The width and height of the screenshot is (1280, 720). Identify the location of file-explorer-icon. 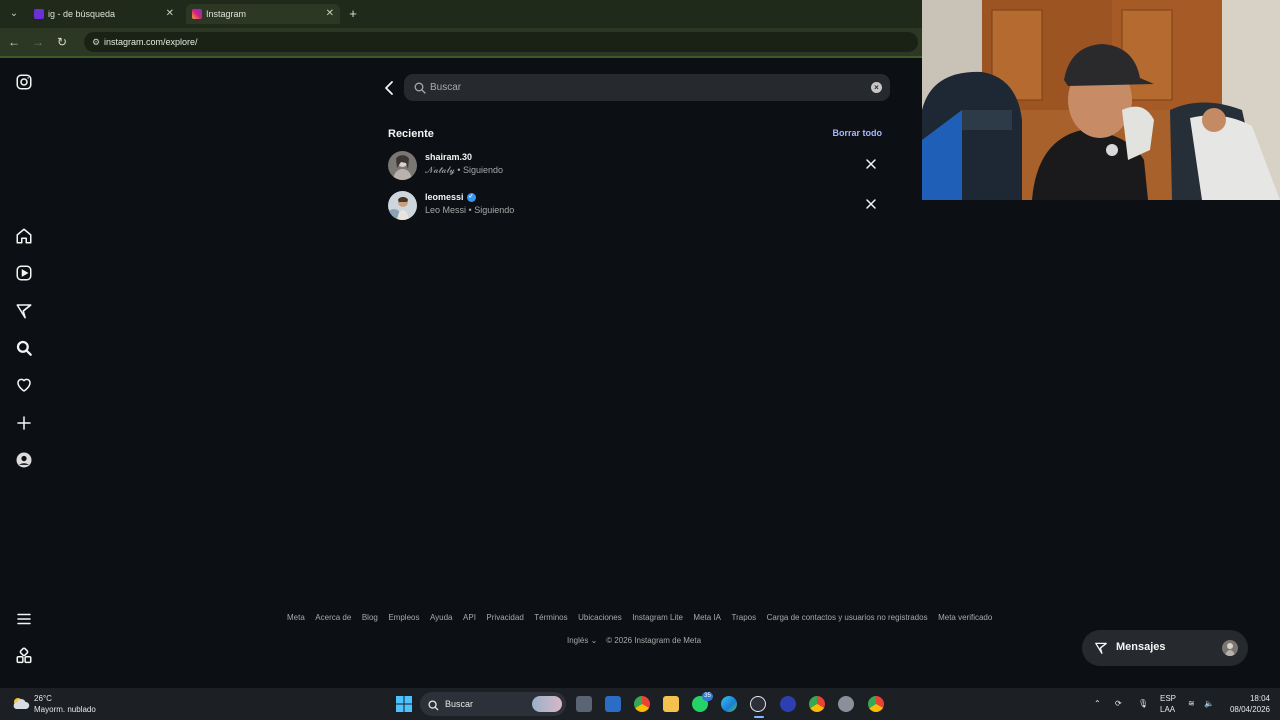
(671, 704).